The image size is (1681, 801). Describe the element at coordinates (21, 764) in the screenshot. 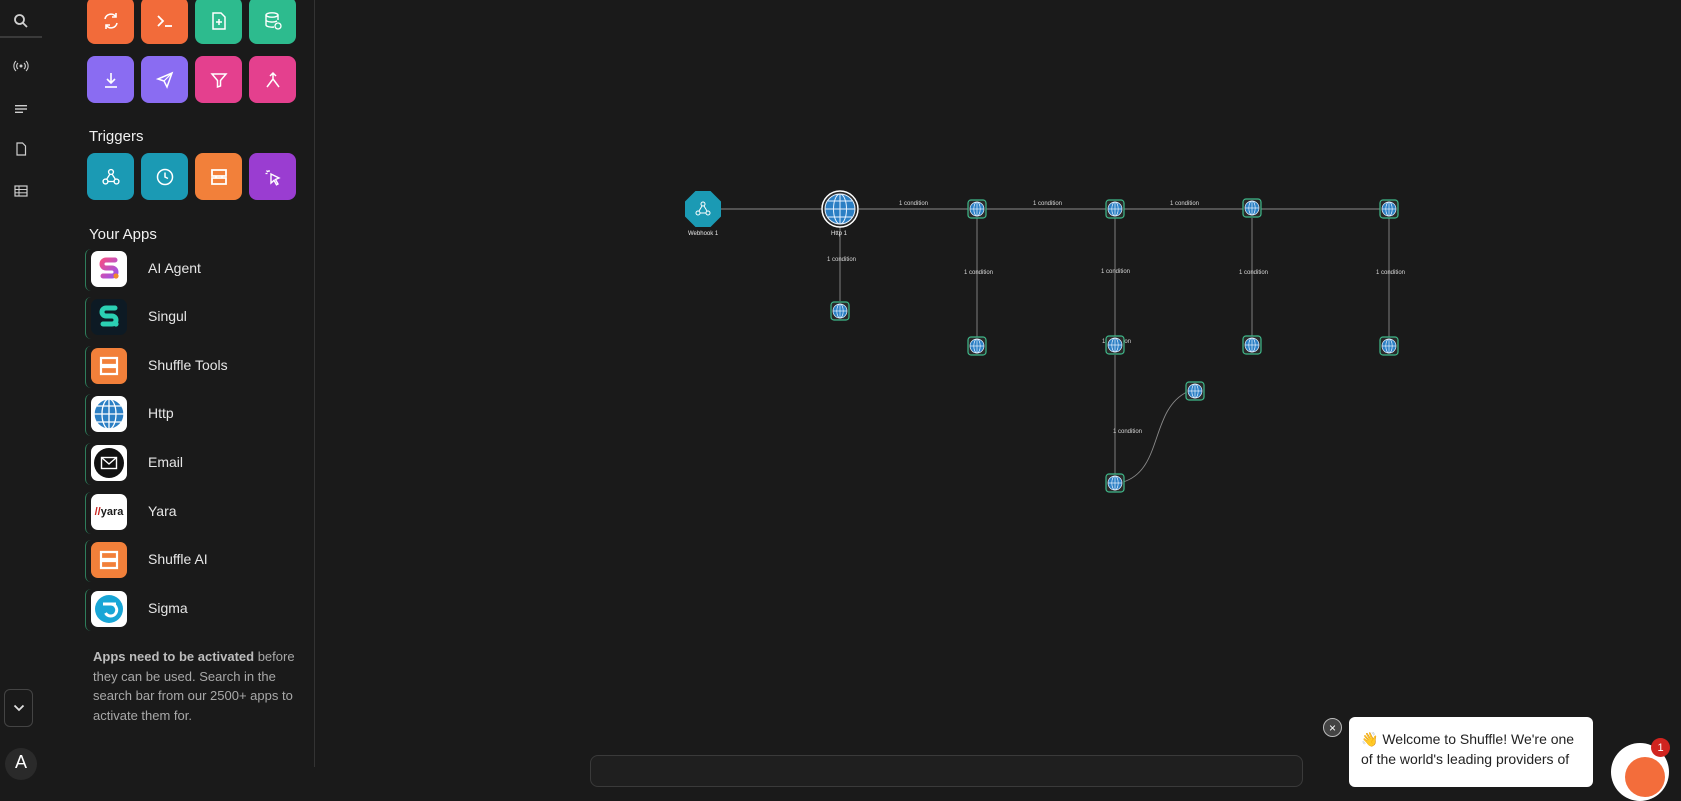

I see `user-avatar: A` at that location.